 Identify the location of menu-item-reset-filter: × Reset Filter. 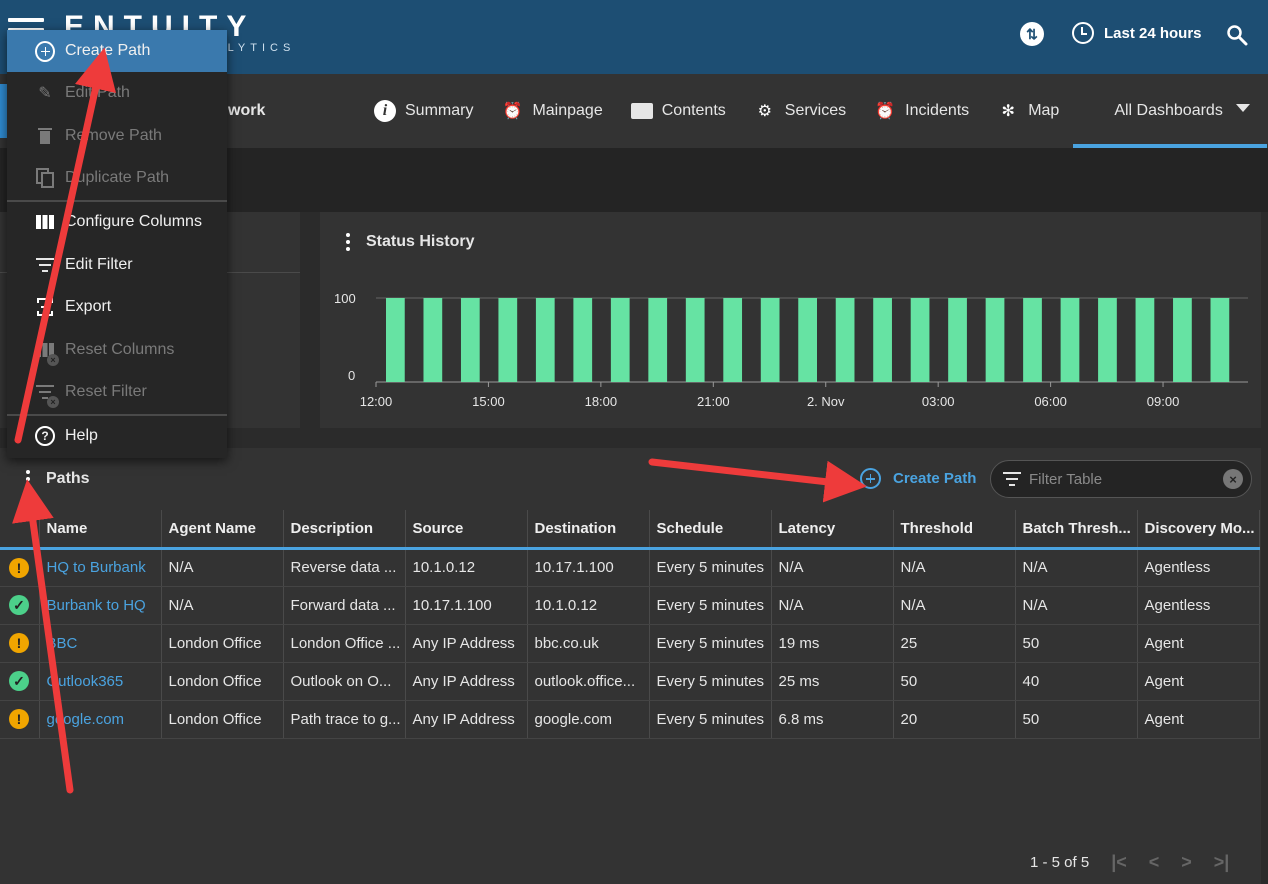
(117, 392).